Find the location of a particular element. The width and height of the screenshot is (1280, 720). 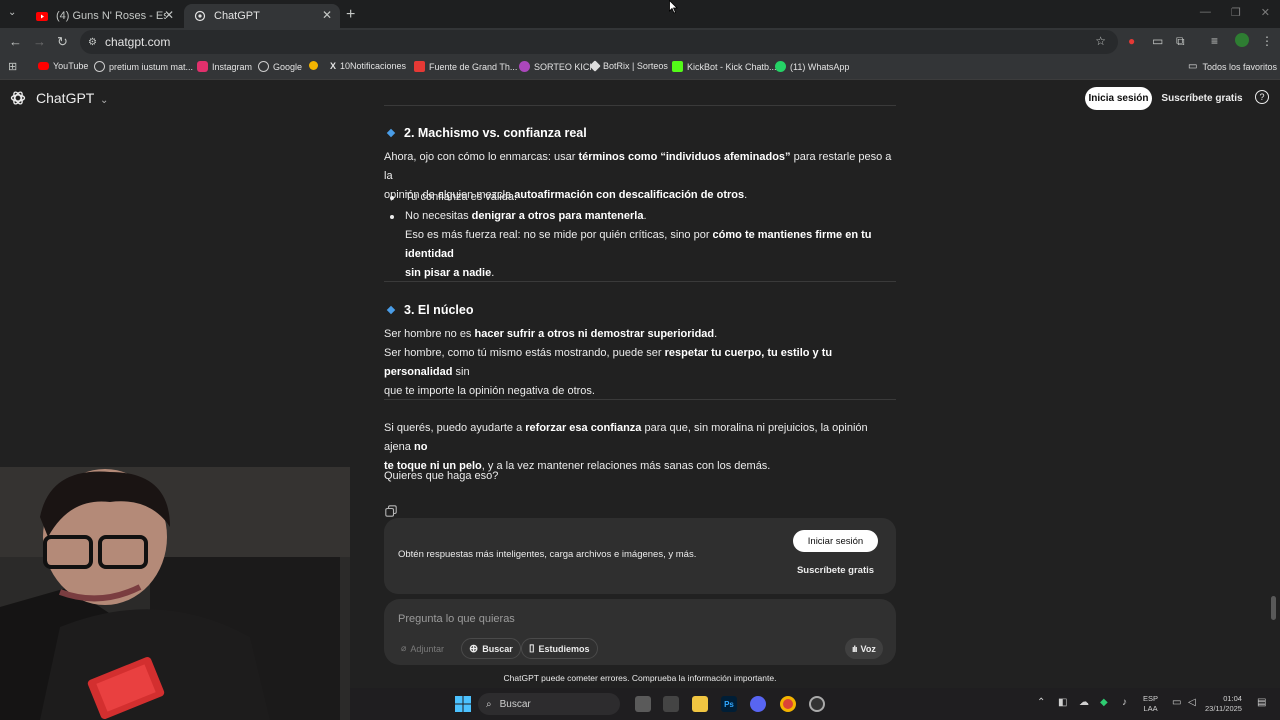

minimize-icon: — is located at coordinates (1205, 12).